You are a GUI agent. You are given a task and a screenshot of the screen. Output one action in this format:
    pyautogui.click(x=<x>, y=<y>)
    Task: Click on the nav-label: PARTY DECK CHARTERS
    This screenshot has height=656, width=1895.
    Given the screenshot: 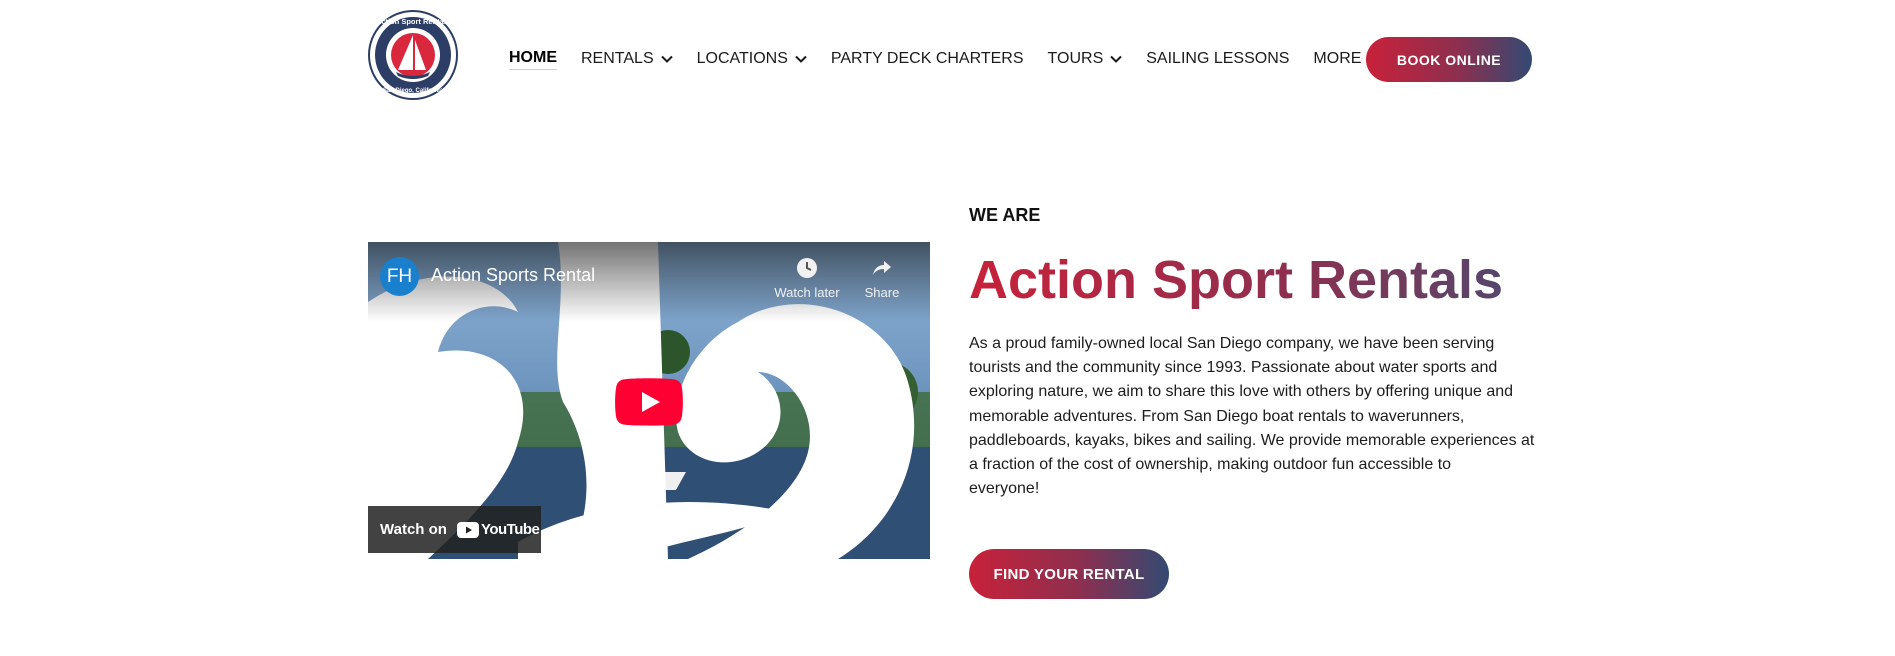 What is the action you would take?
    pyautogui.click(x=927, y=58)
    